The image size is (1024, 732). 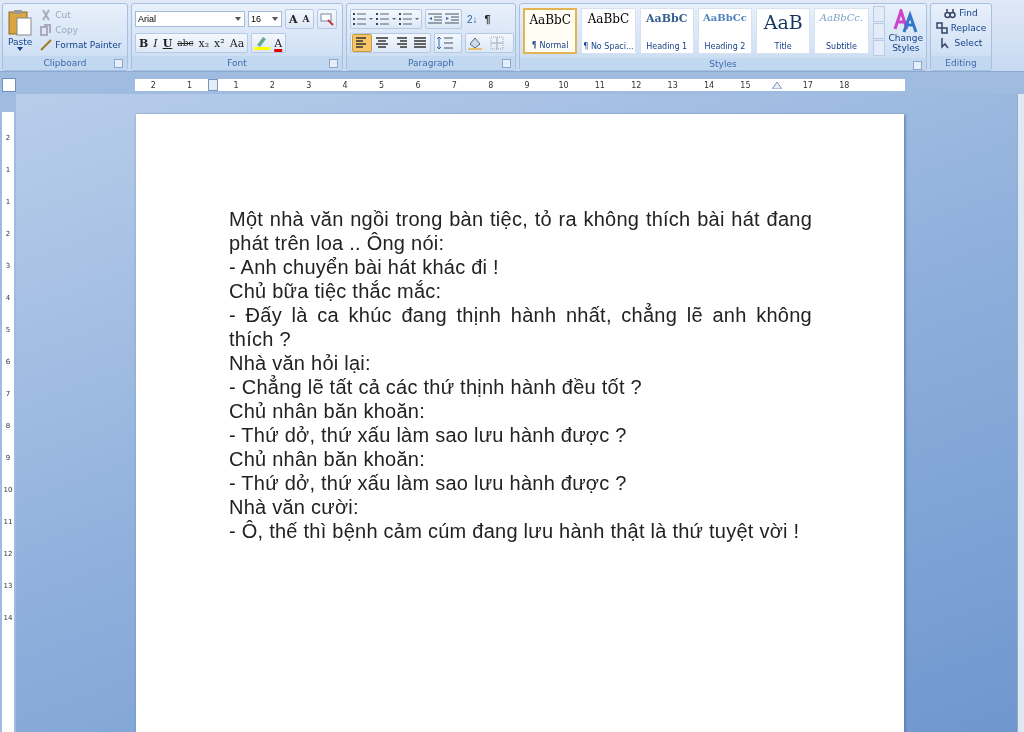 I want to click on clipboard-icon, so click(x=20, y=23).